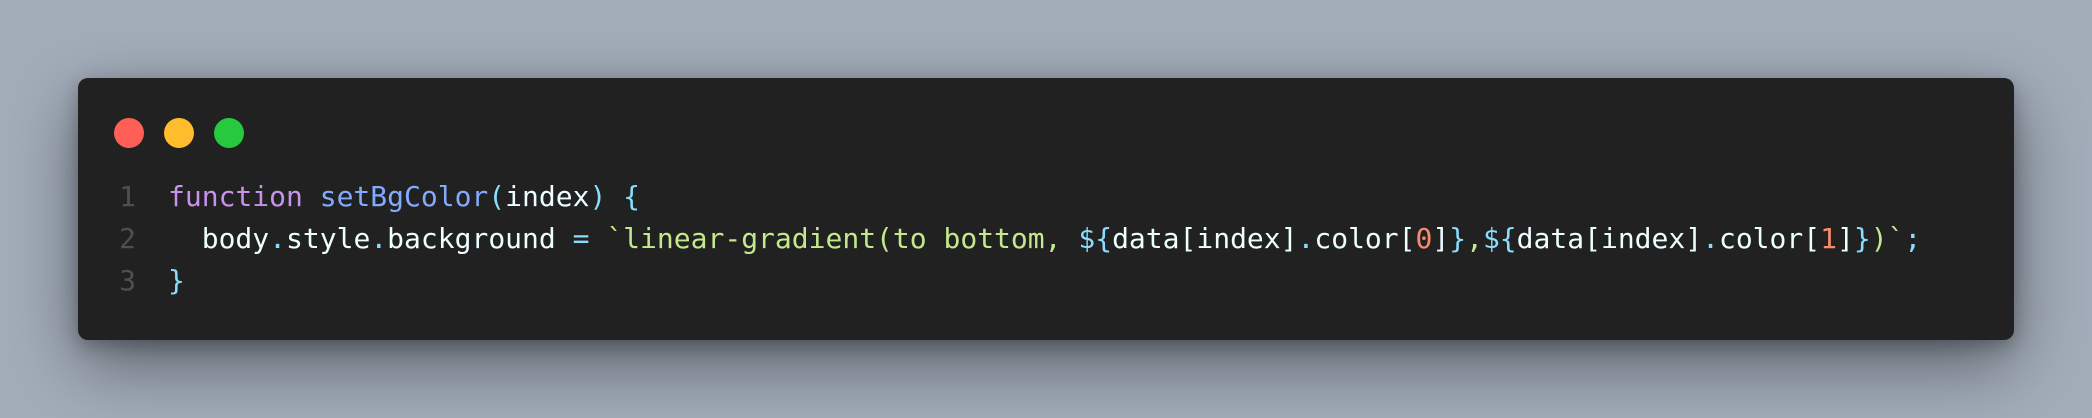 This screenshot has width=2092, height=418. I want to click on line-number: 1, so click(127, 196).